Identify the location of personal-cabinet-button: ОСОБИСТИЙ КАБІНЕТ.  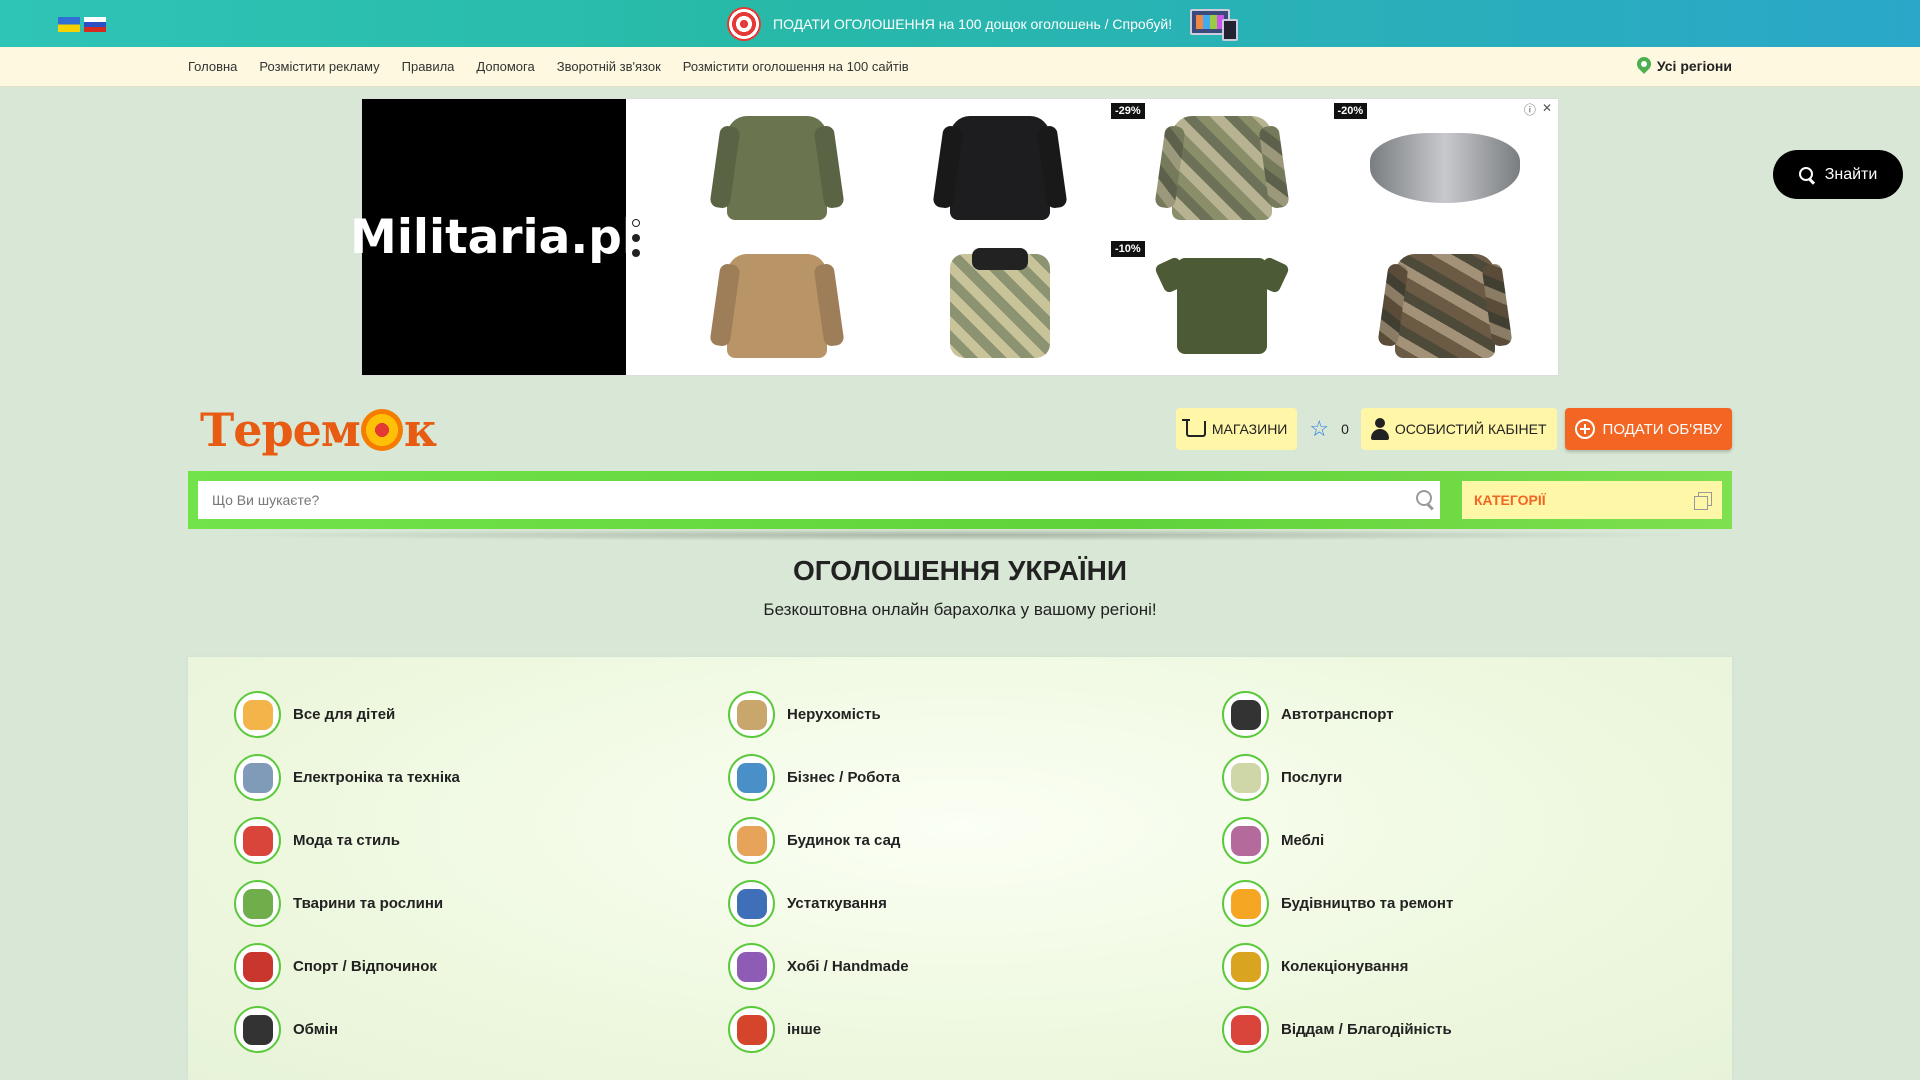
(1458, 429).